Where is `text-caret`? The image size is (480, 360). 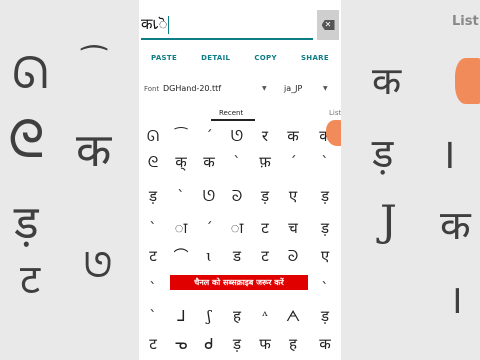 text-caret is located at coordinates (169, 25).